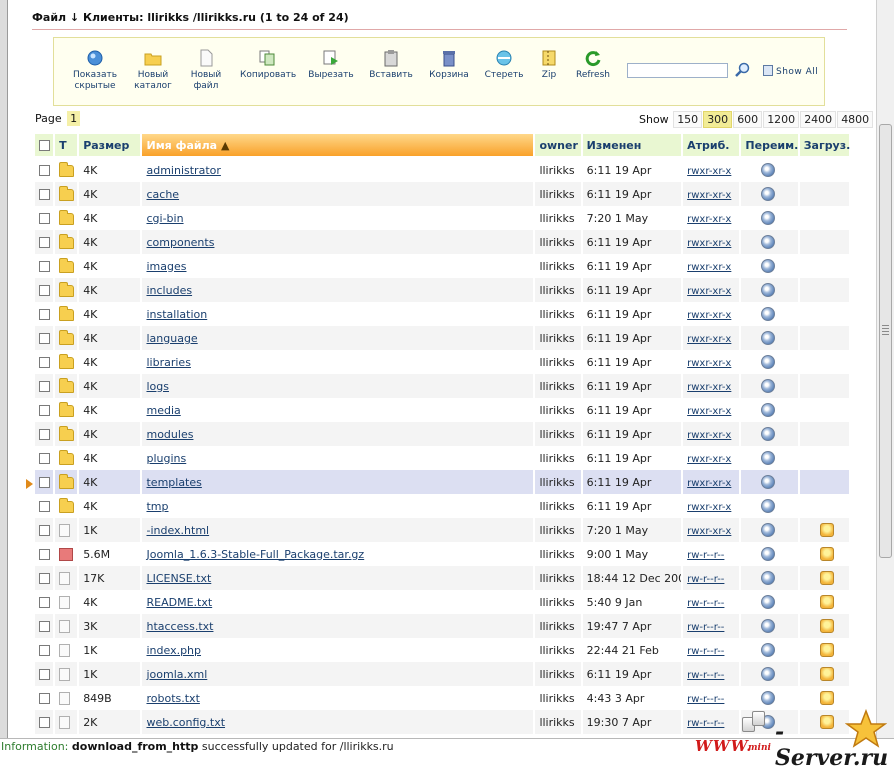  I want to click on file-name-link: index.php, so click(173, 650).